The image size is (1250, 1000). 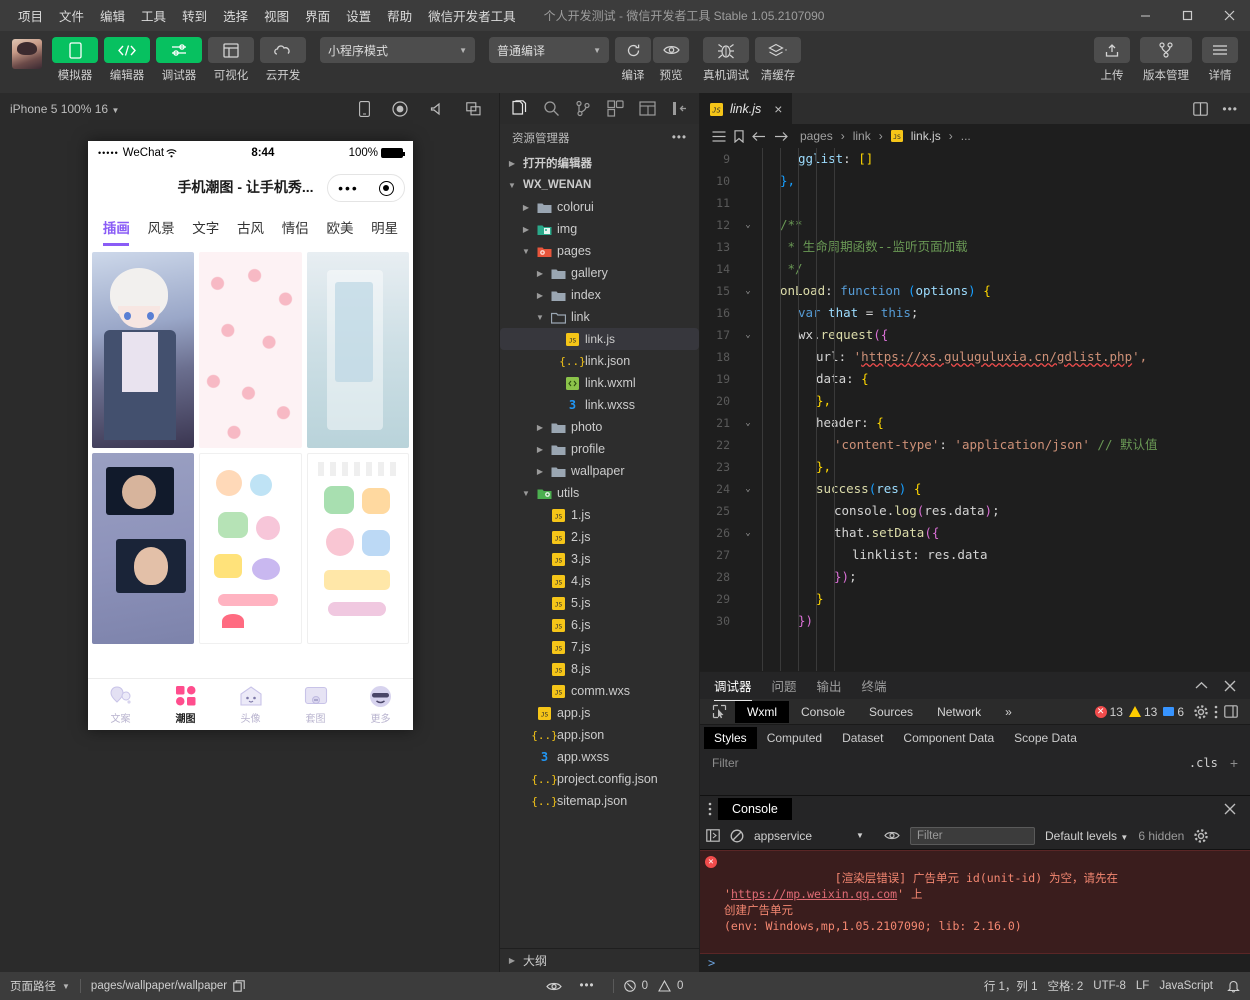 I want to click on close-icon: ×, so click(x=778, y=109).